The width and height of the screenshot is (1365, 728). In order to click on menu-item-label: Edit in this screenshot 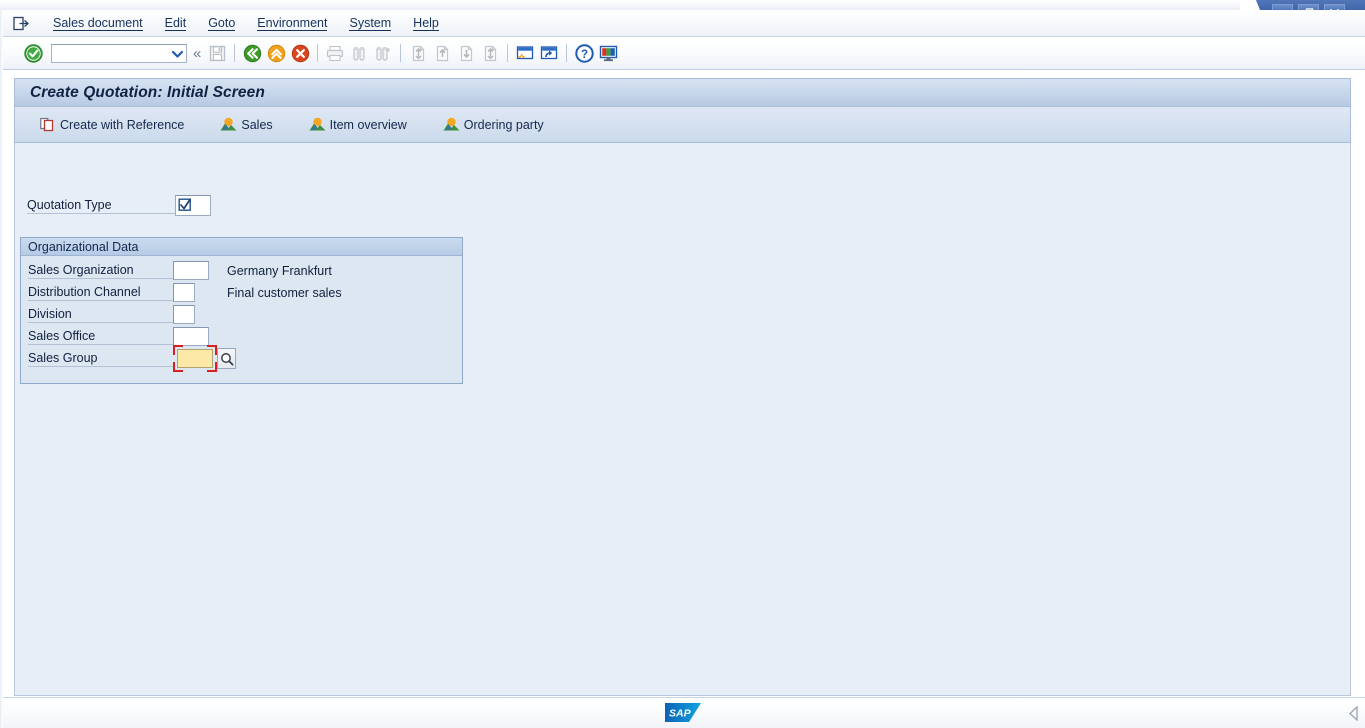, I will do `click(175, 23)`.